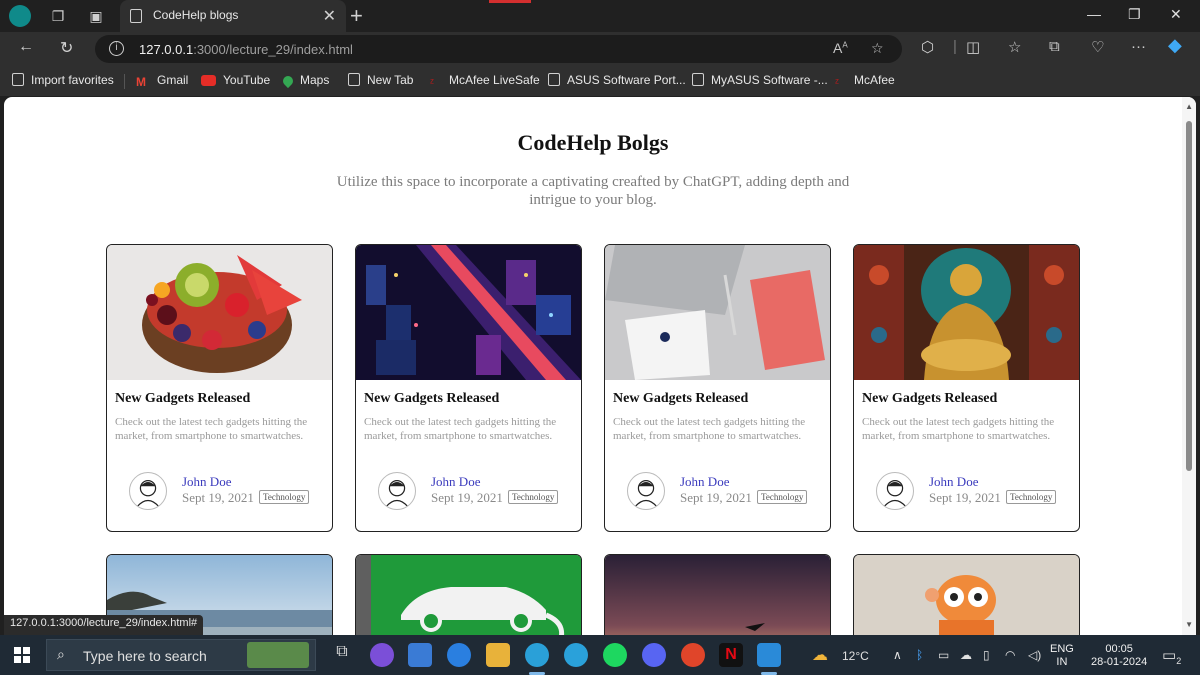 This screenshot has height=675, width=1200. What do you see at coordinates (654, 655) in the screenshot?
I see `discord-icon` at bounding box center [654, 655].